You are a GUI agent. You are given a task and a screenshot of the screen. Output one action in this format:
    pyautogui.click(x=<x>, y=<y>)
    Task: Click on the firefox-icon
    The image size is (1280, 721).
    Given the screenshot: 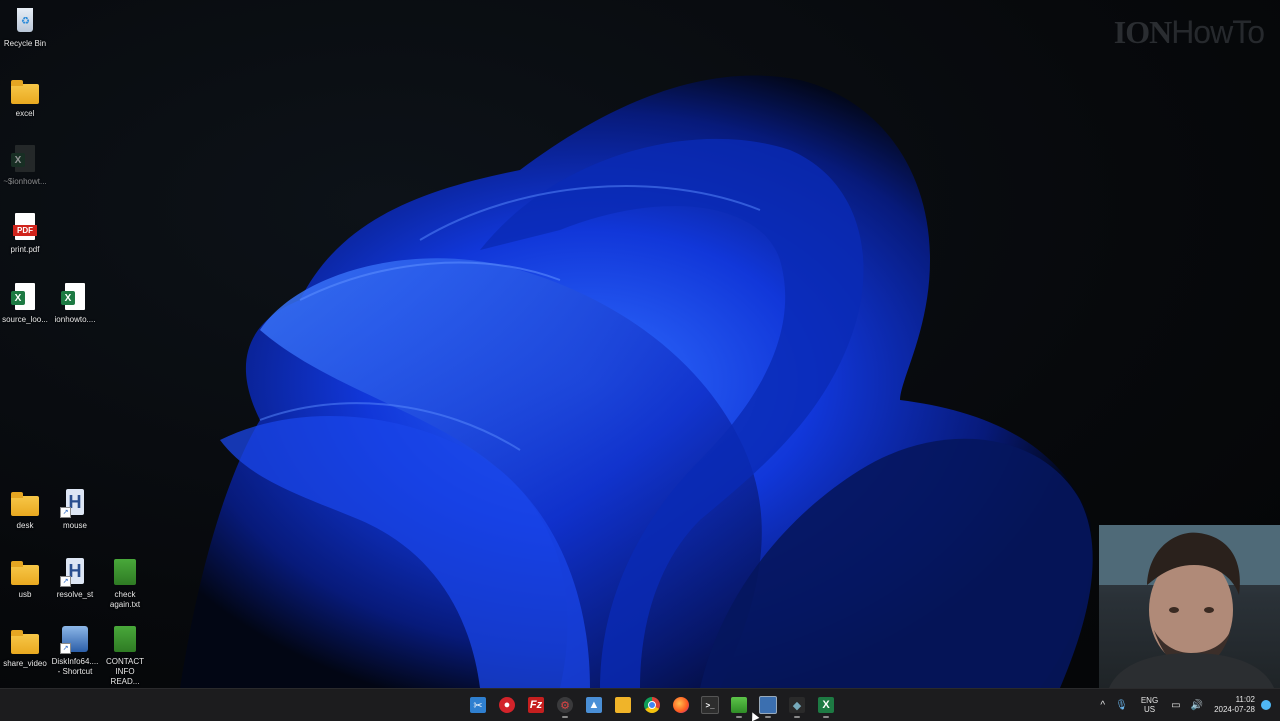 What is the action you would take?
    pyautogui.click(x=681, y=705)
    